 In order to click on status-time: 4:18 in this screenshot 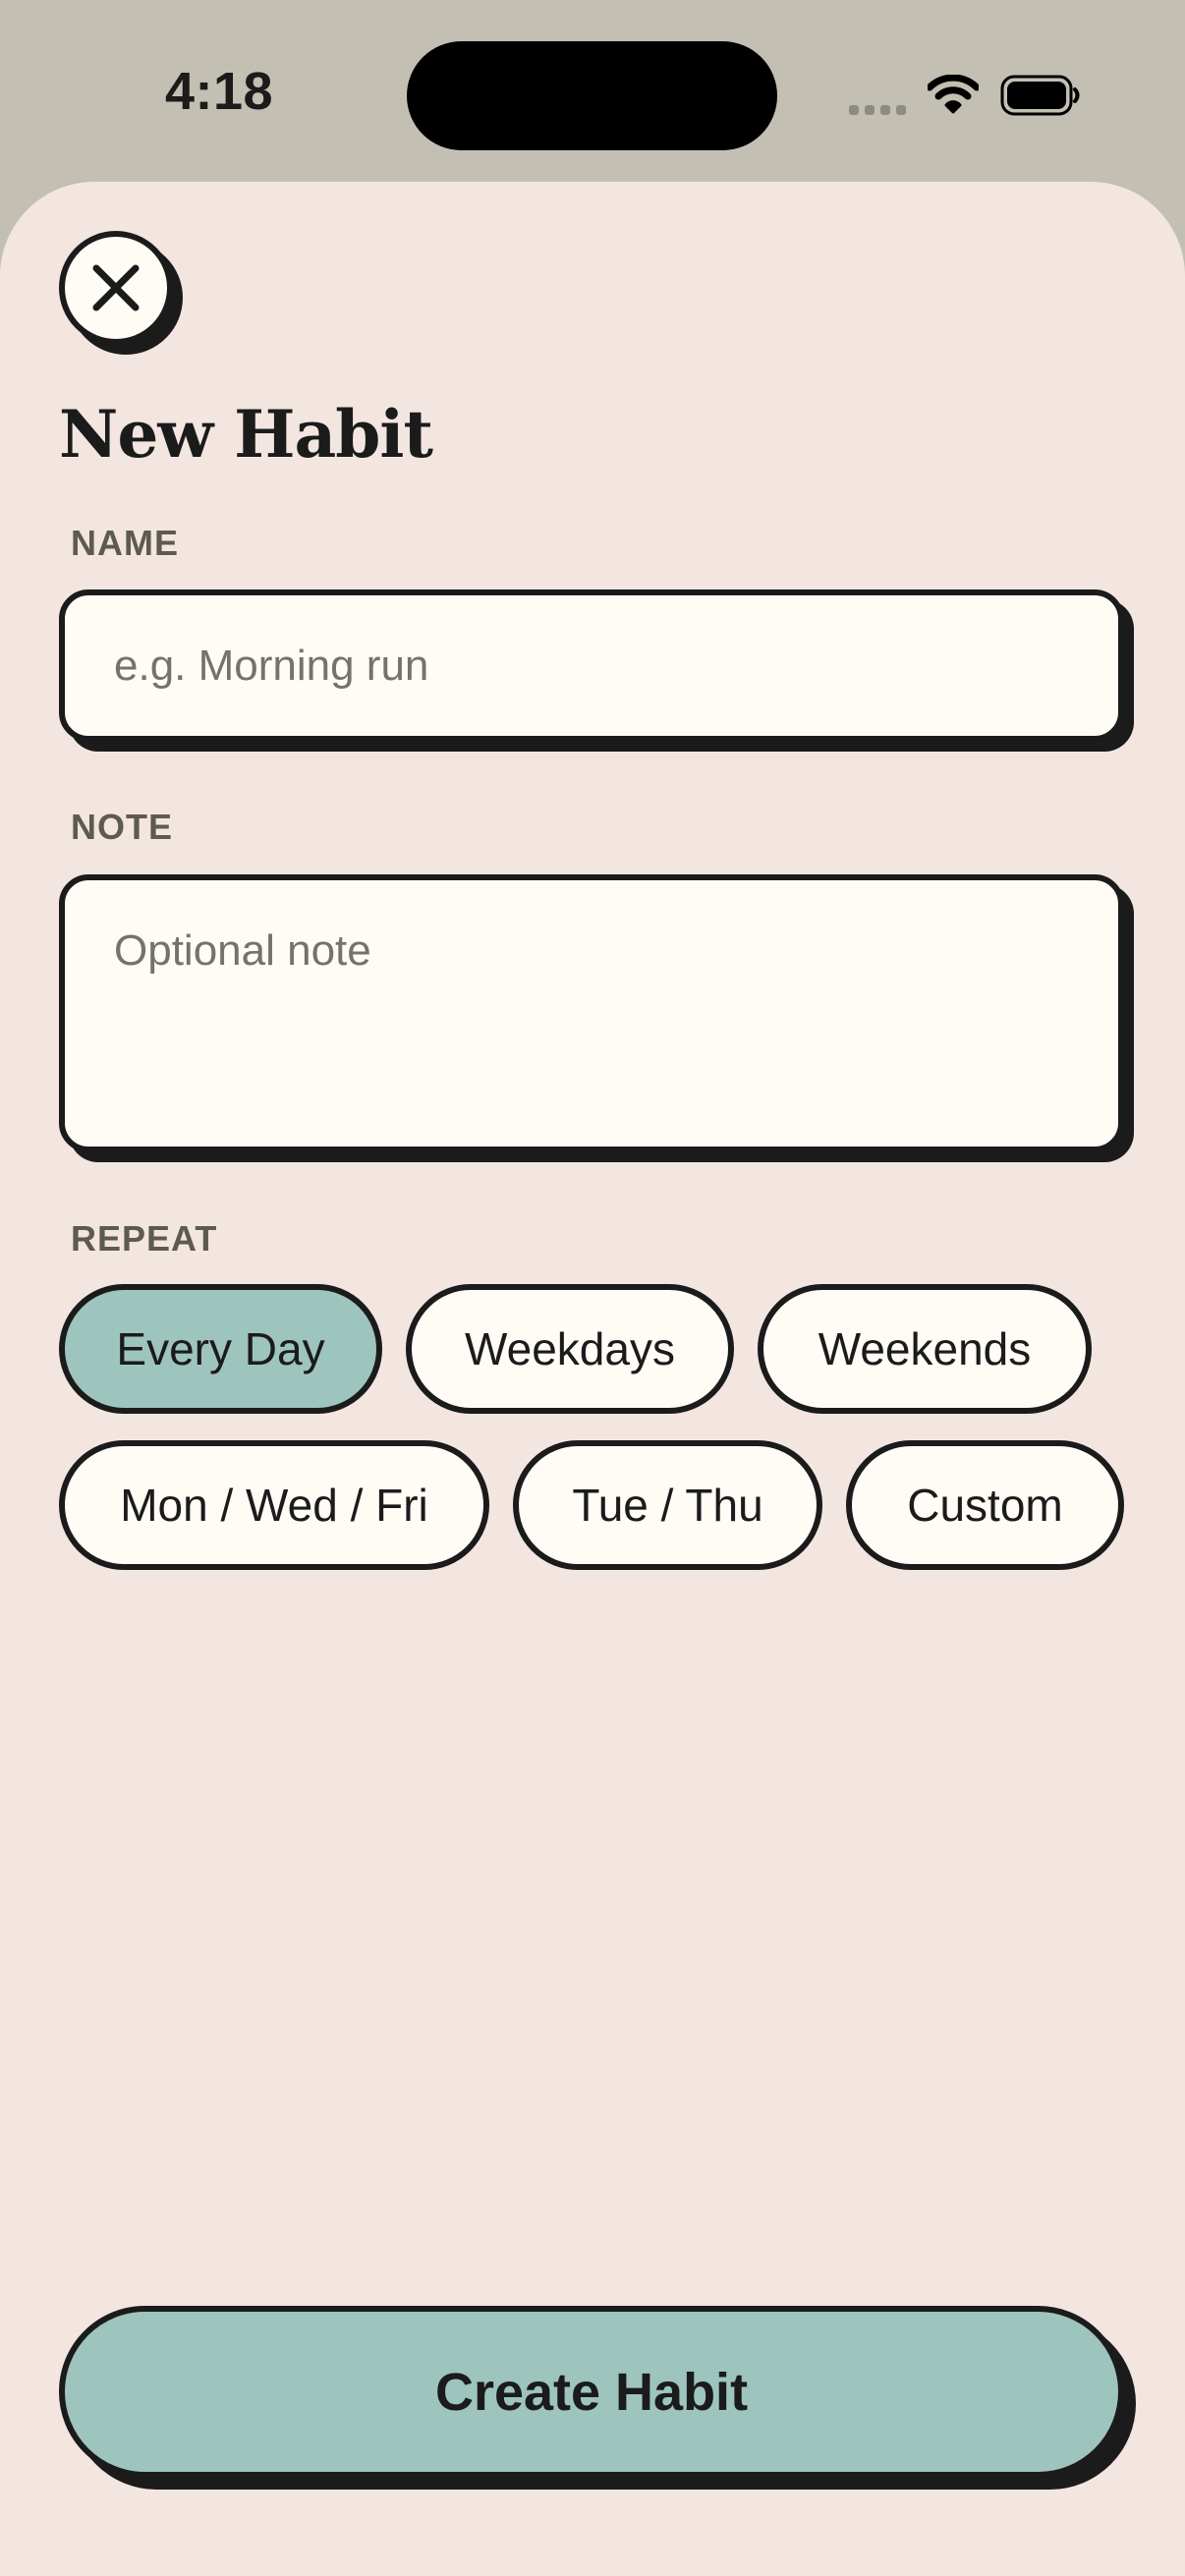, I will do `click(220, 91)`.